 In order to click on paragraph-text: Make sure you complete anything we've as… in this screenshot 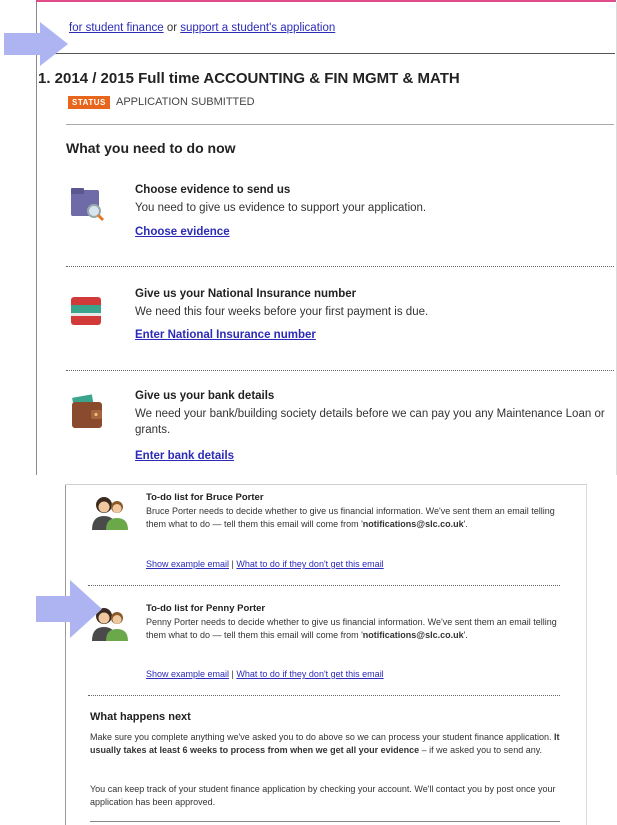, I will do `click(322, 737)`.